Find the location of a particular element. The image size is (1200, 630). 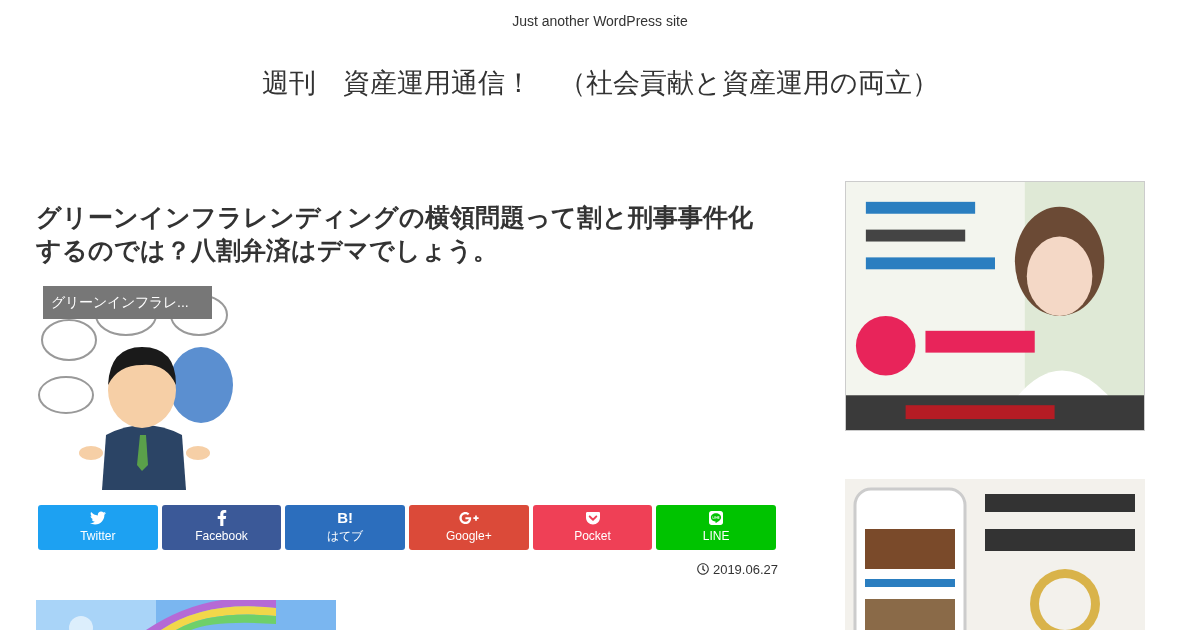

clock-icon is located at coordinates (702, 569).